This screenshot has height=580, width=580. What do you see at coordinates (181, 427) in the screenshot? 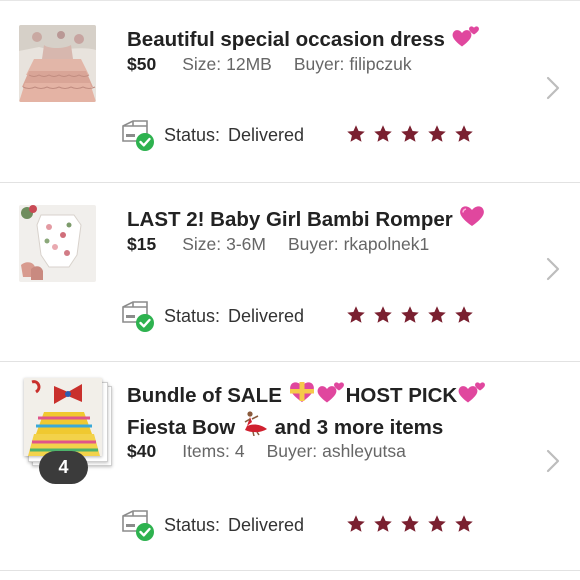
I see `listing-title-text: Fiesta Bow` at bounding box center [181, 427].